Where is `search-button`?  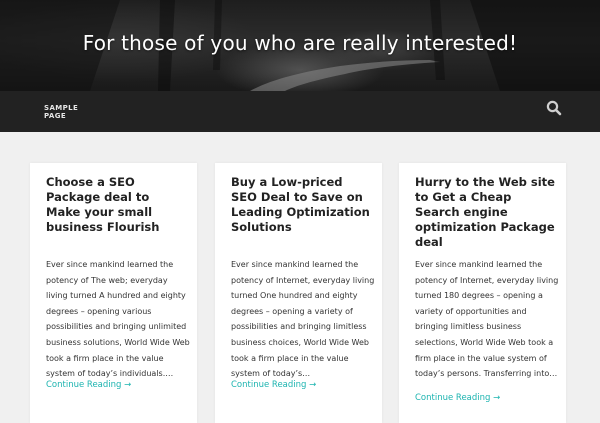 search-button is located at coordinates (554, 108).